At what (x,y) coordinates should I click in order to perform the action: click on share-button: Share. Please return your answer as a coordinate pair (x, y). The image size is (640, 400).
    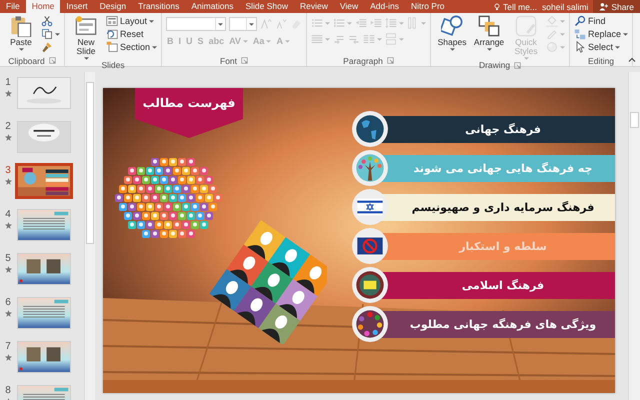
    Looking at the image, I should click on (616, 6).